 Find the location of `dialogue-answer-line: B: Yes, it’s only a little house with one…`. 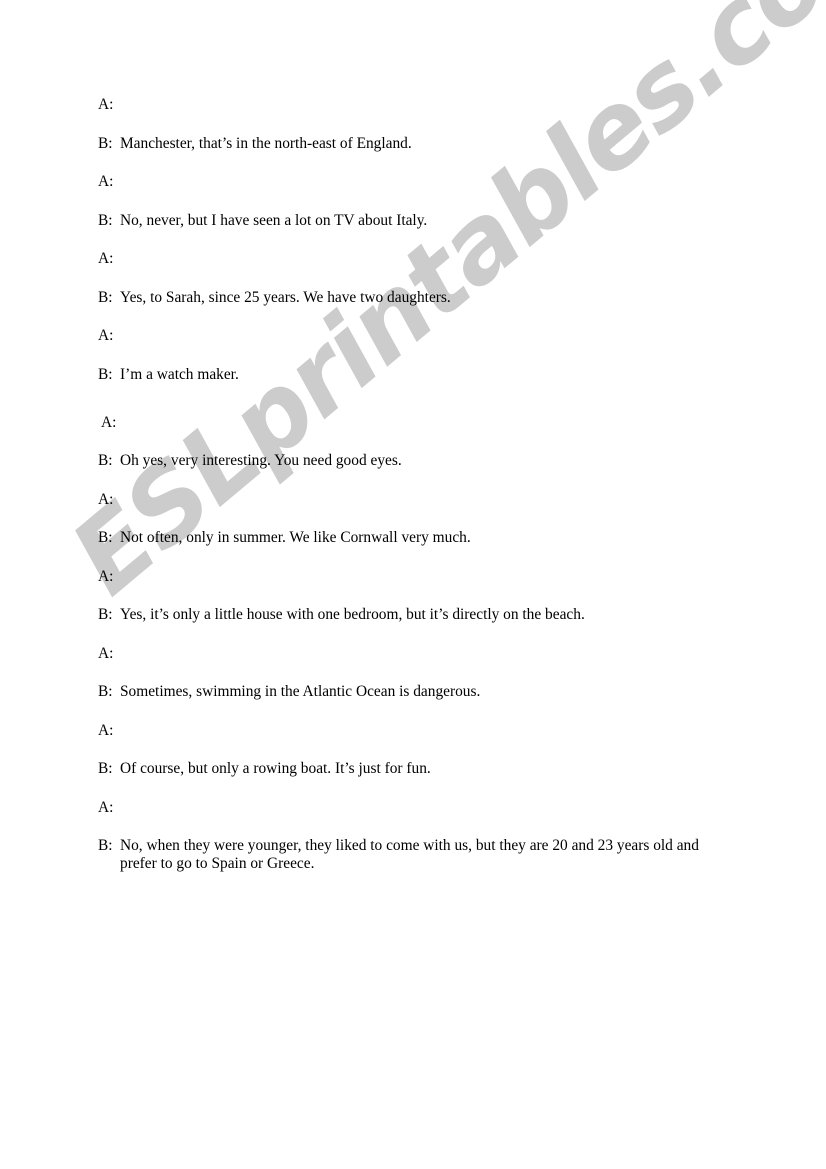

dialogue-answer-line: B: Yes, it’s only a little house with one… is located at coordinates (418, 615).